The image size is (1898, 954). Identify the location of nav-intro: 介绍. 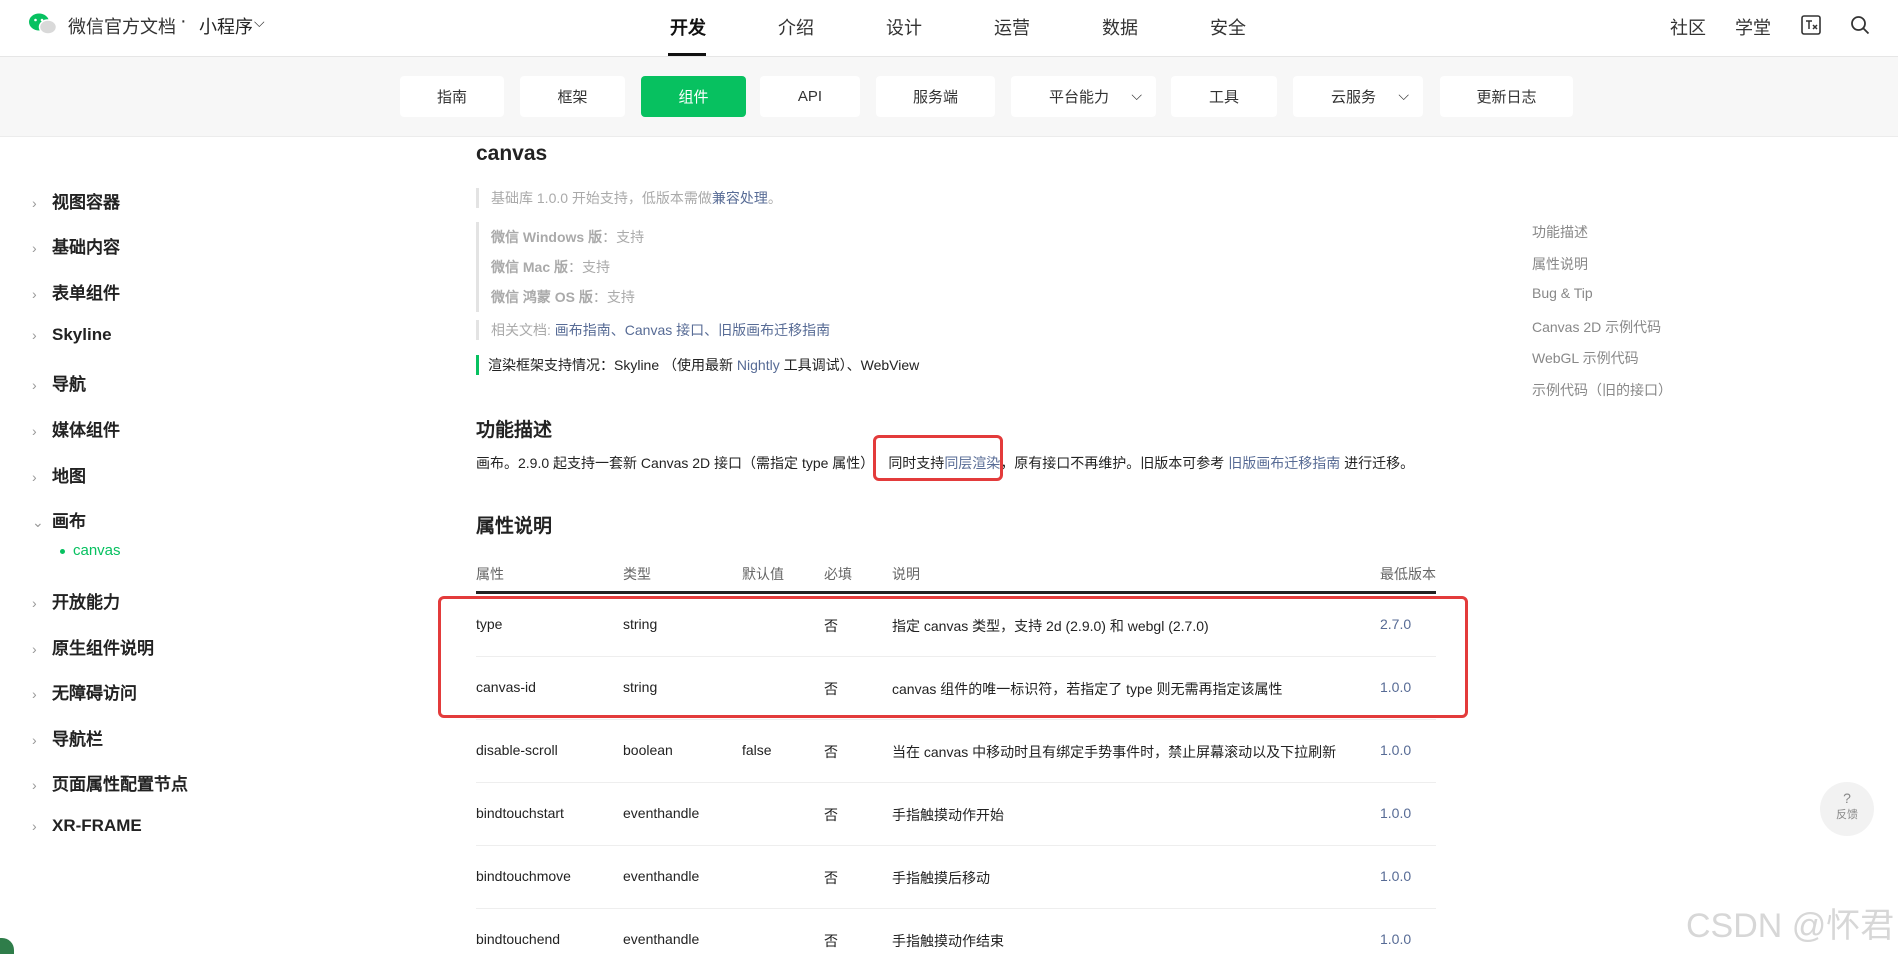
(796, 27).